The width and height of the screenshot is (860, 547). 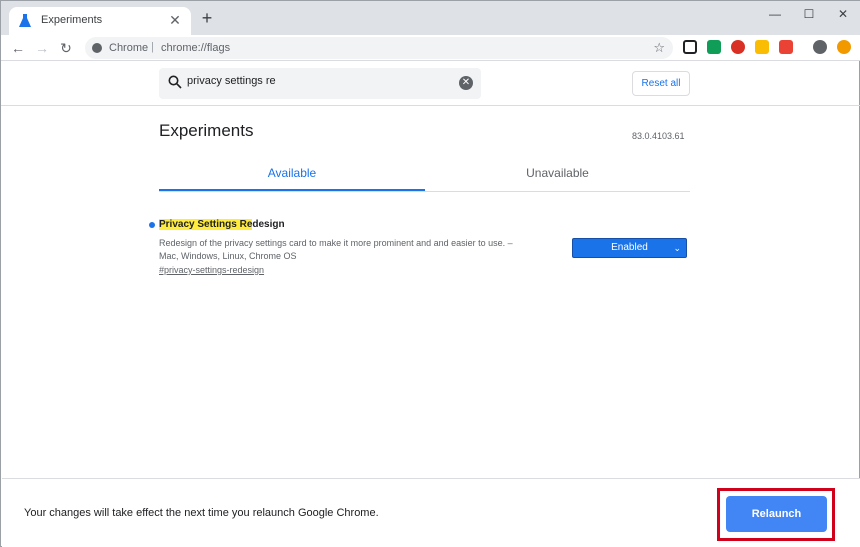 What do you see at coordinates (211, 270) in the screenshot?
I see `feature-anchor-link: #privacy-settings-redesign` at bounding box center [211, 270].